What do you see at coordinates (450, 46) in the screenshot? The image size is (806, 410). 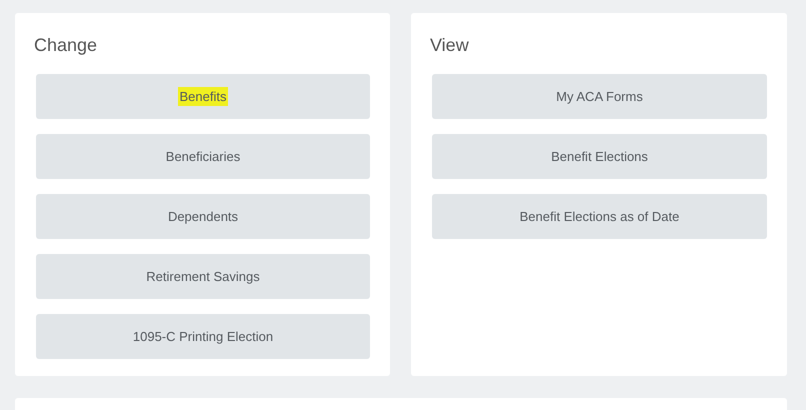 I see `panel-title: View` at bounding box center [450, 46].